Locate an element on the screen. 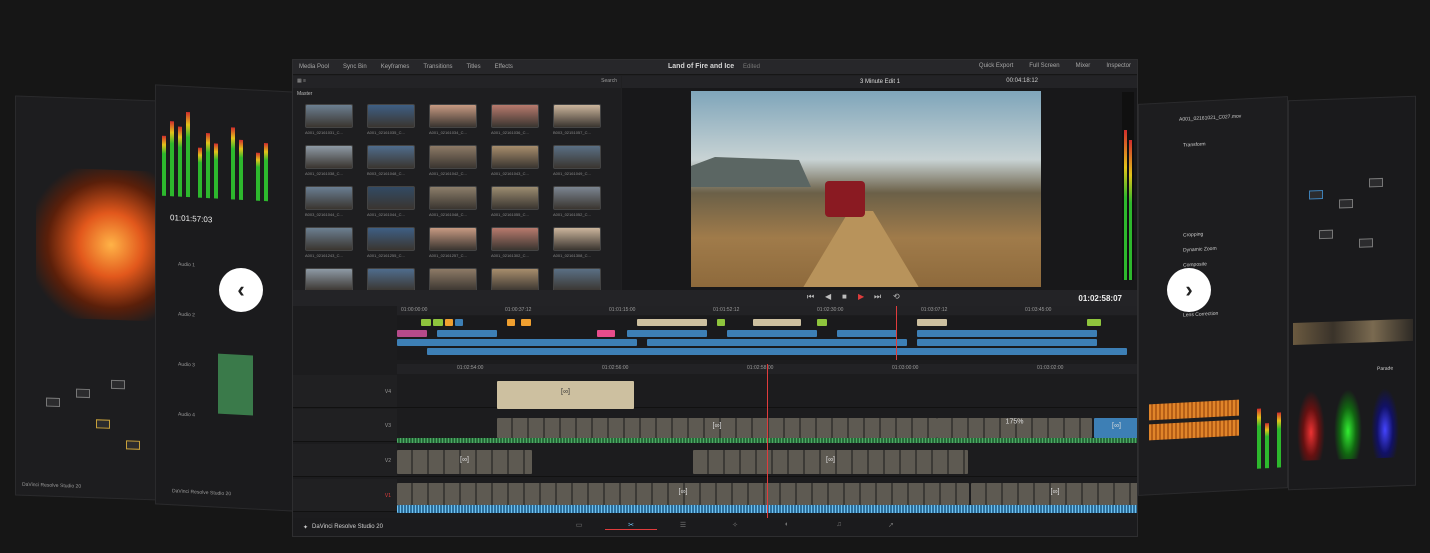  deliver-page-icon: ➚ is located at coordinates (891, 525).